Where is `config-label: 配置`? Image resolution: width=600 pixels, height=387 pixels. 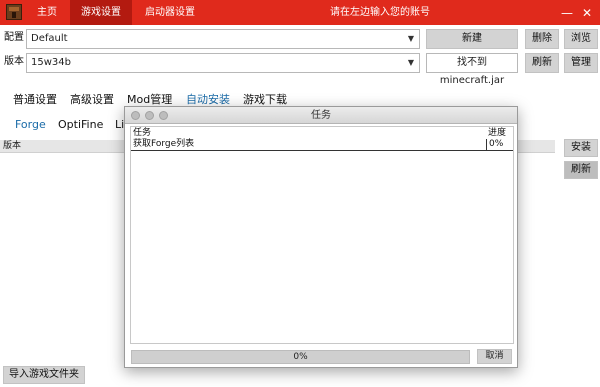
config-label: 配置 is located at coordinates (14, 37).